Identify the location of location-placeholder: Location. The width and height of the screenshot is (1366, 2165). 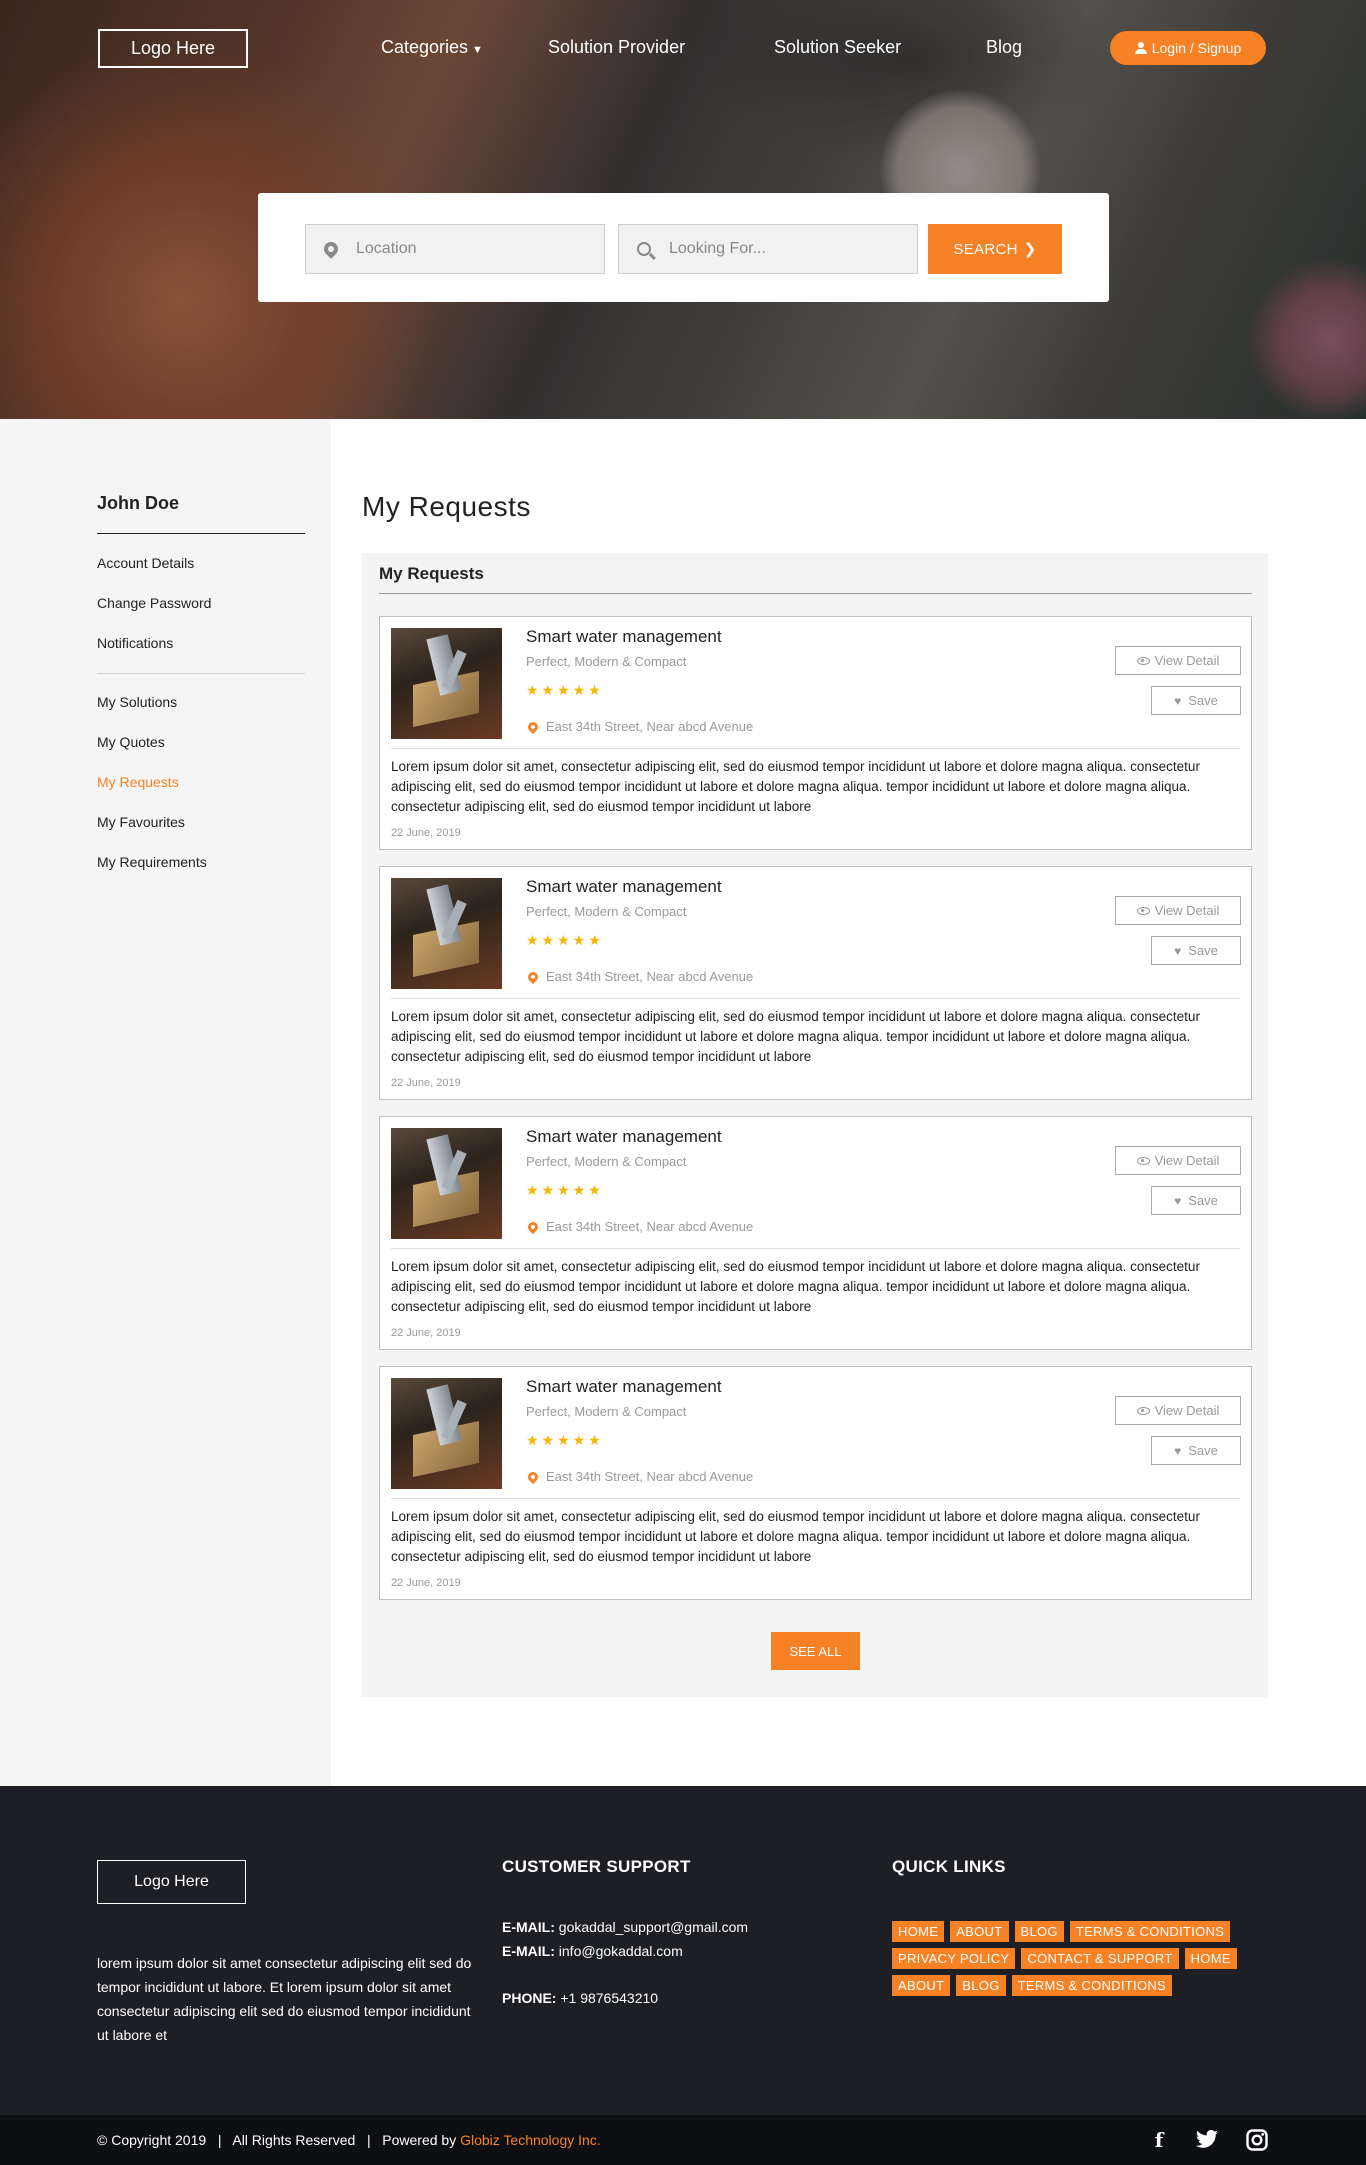
(386, 248).